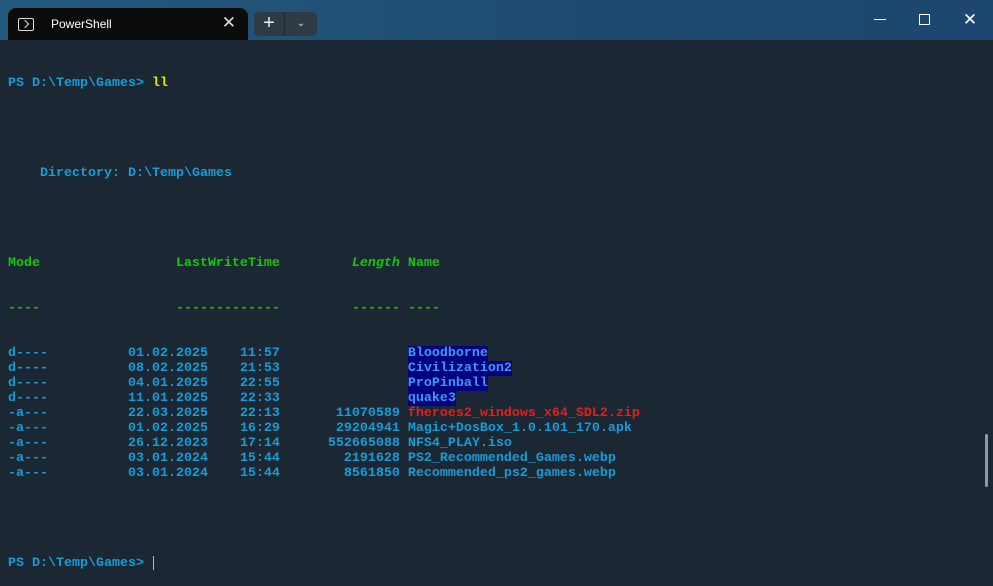 This screenshot has width=993, height=586. Describe the element at coordinates (259, 398) in the screenshot. I see `time-cell: 22:33` at that location.